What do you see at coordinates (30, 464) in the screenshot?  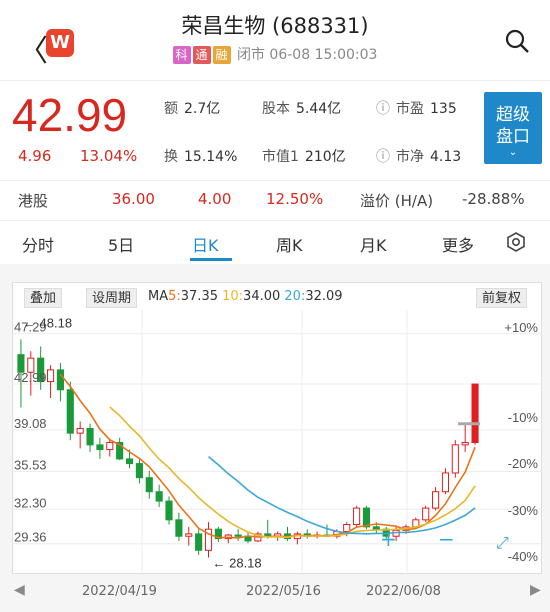 I see `y-tick-label: 35.53` at bounding box center [30, 464].